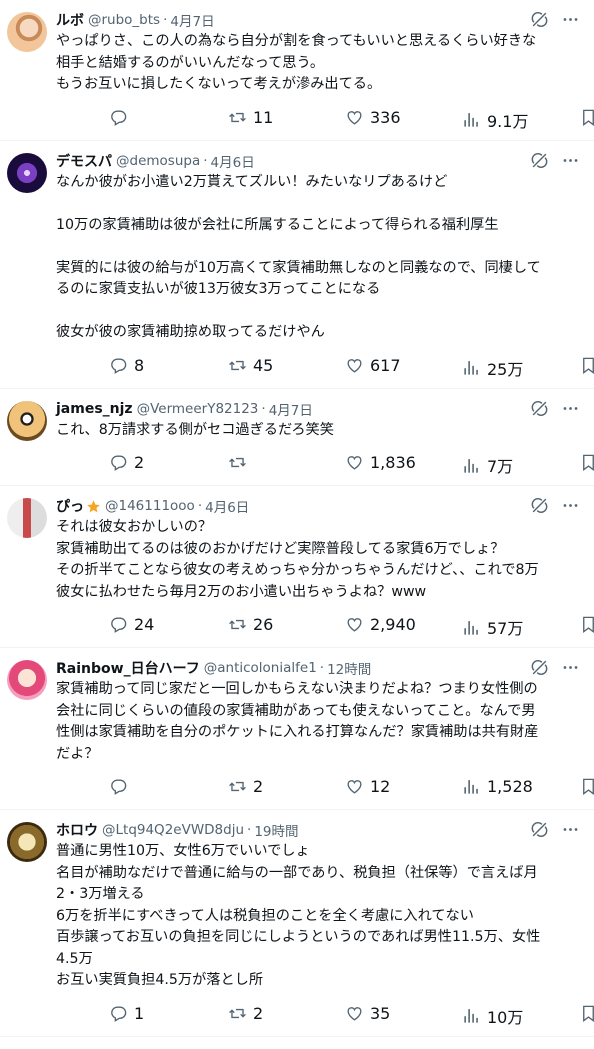  I want to click on retweet-button: 45, so click(250, 365).